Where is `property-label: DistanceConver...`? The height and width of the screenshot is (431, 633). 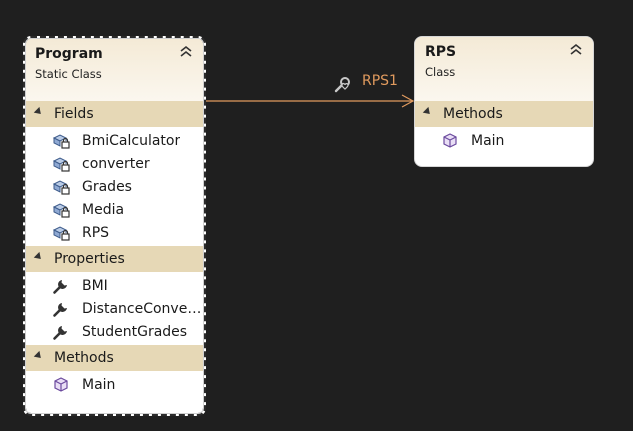
property-label: DistanceConver... is located at coordinates (142, 308).